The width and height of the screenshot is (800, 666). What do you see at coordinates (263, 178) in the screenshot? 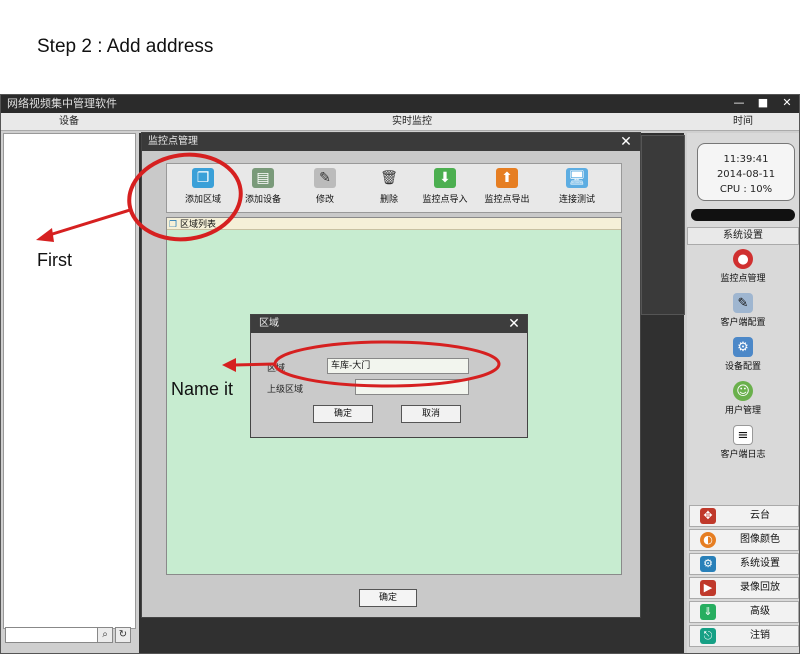
I see `add-device-icon: ▤` at bounding box center [263, 178].